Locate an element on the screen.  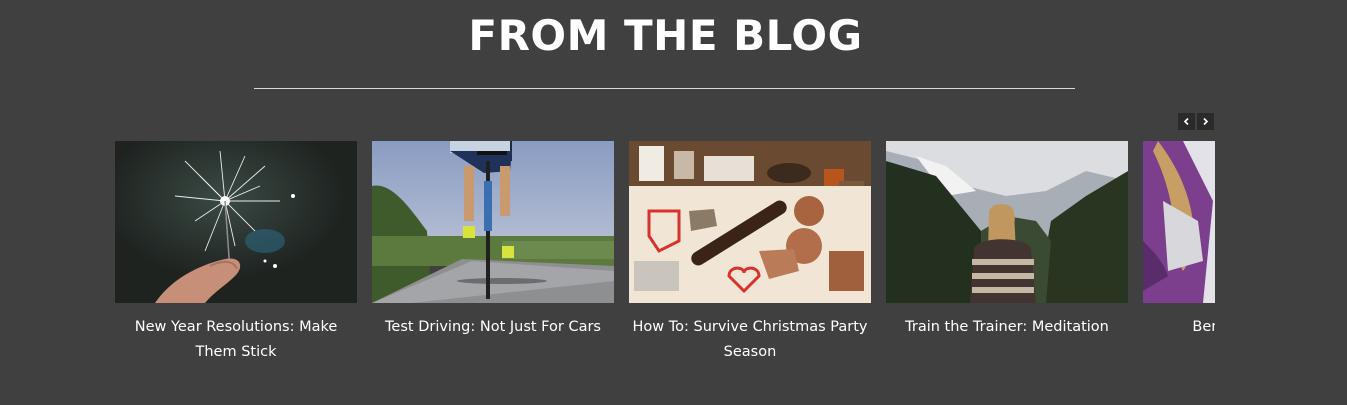
carousel-next-button is located at coordinates (1205, 121).